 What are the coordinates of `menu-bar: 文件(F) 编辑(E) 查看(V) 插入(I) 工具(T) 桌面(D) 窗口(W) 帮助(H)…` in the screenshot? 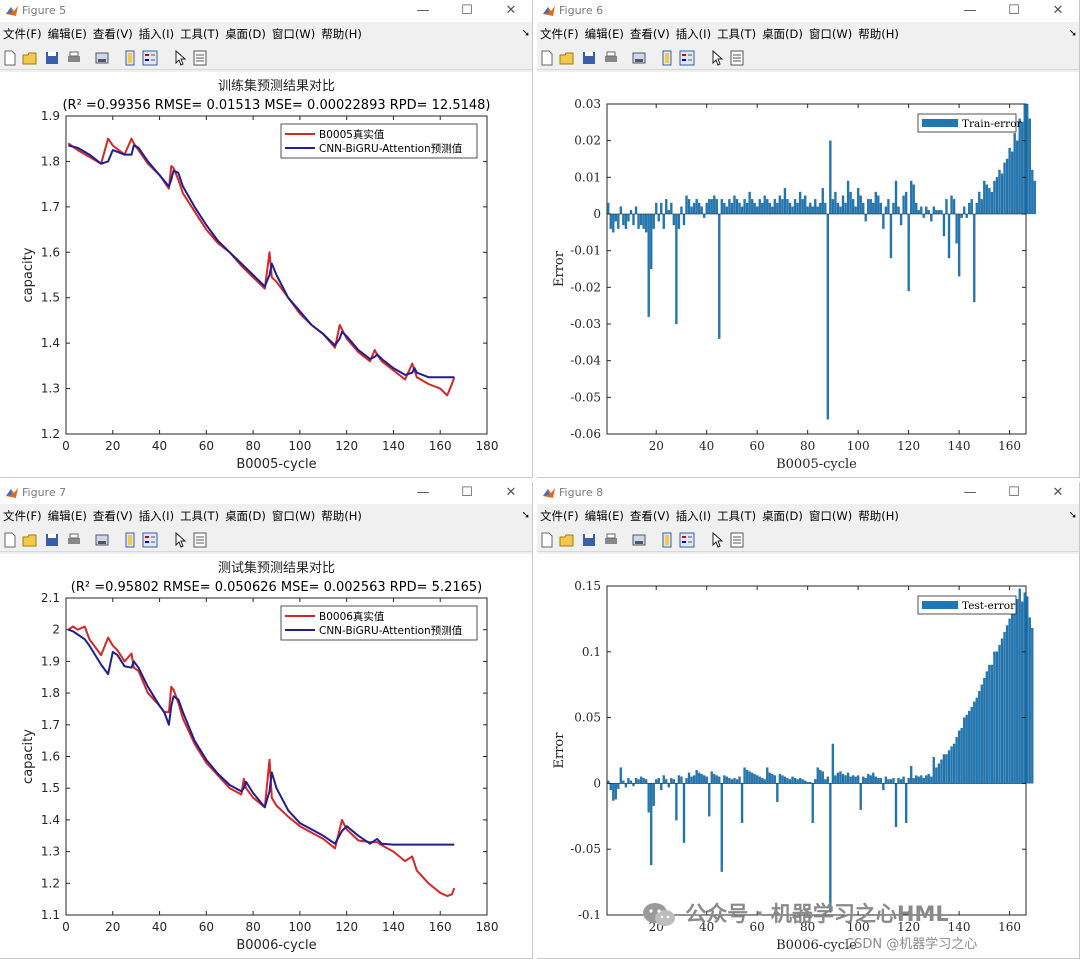 It's located at (266, 34).